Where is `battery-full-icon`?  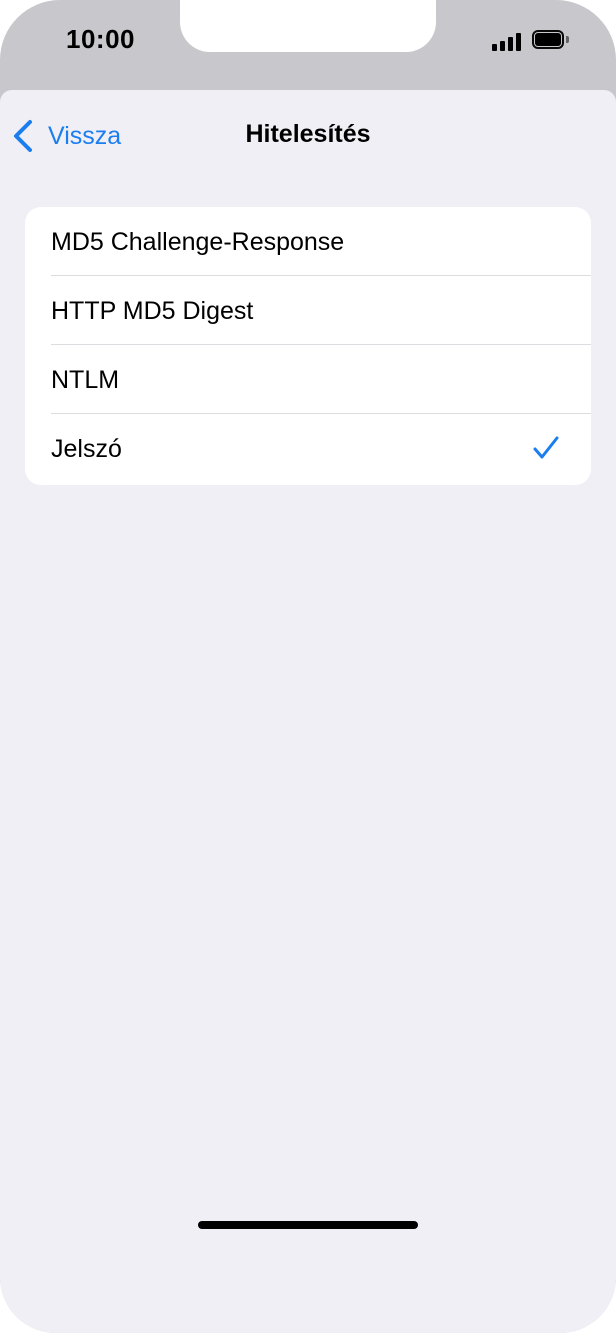
battery-full-icon is located at coordinates (551, 40).